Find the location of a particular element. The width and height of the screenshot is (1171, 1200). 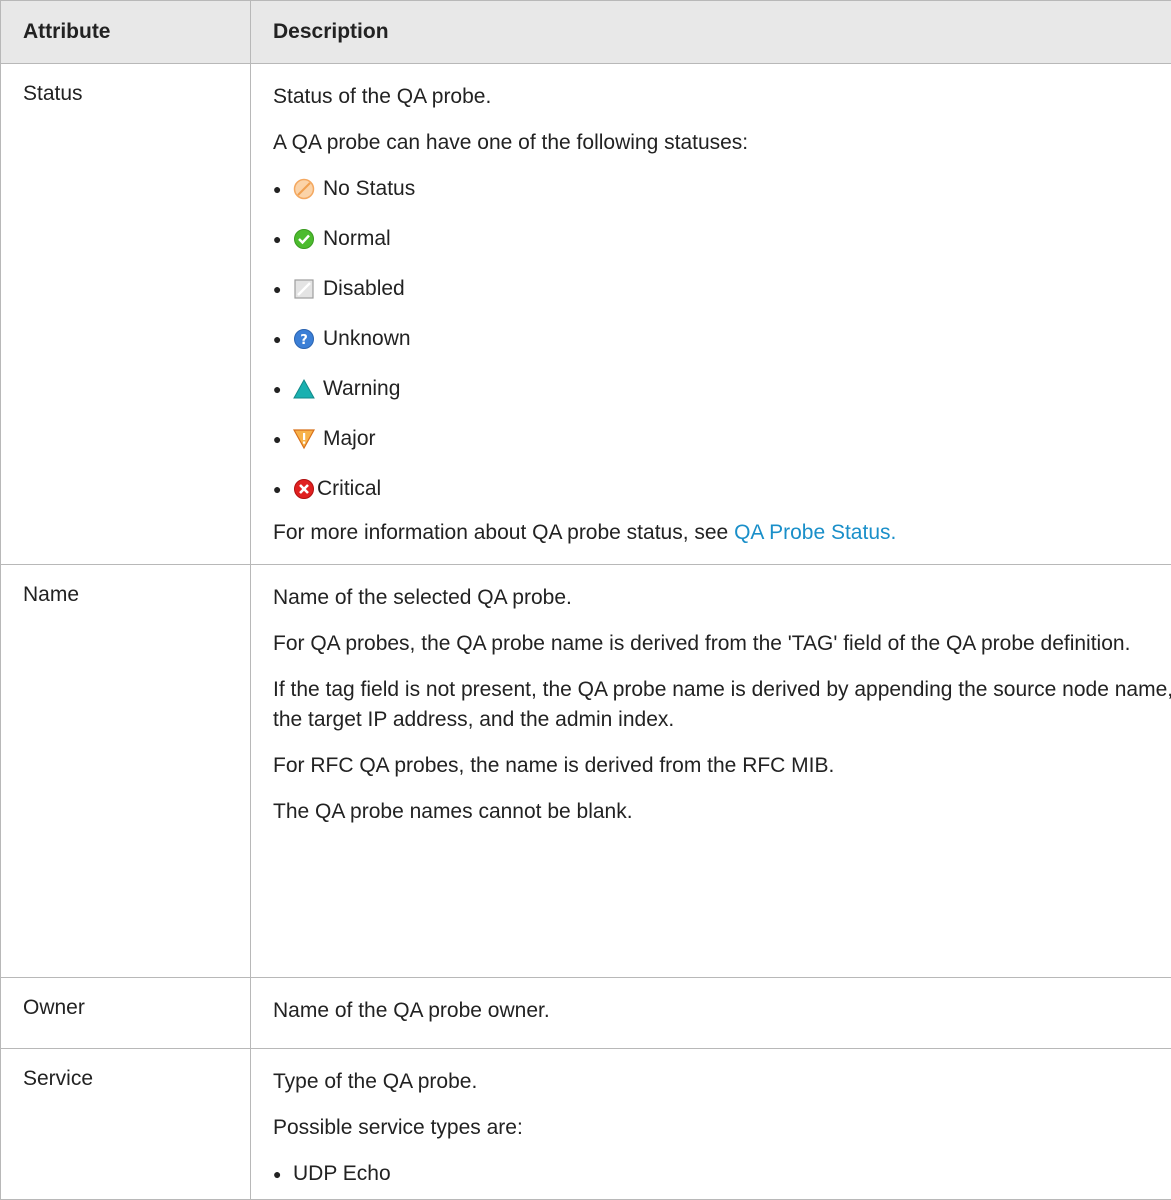

status-label: Major is located at coordinates (349, 439).